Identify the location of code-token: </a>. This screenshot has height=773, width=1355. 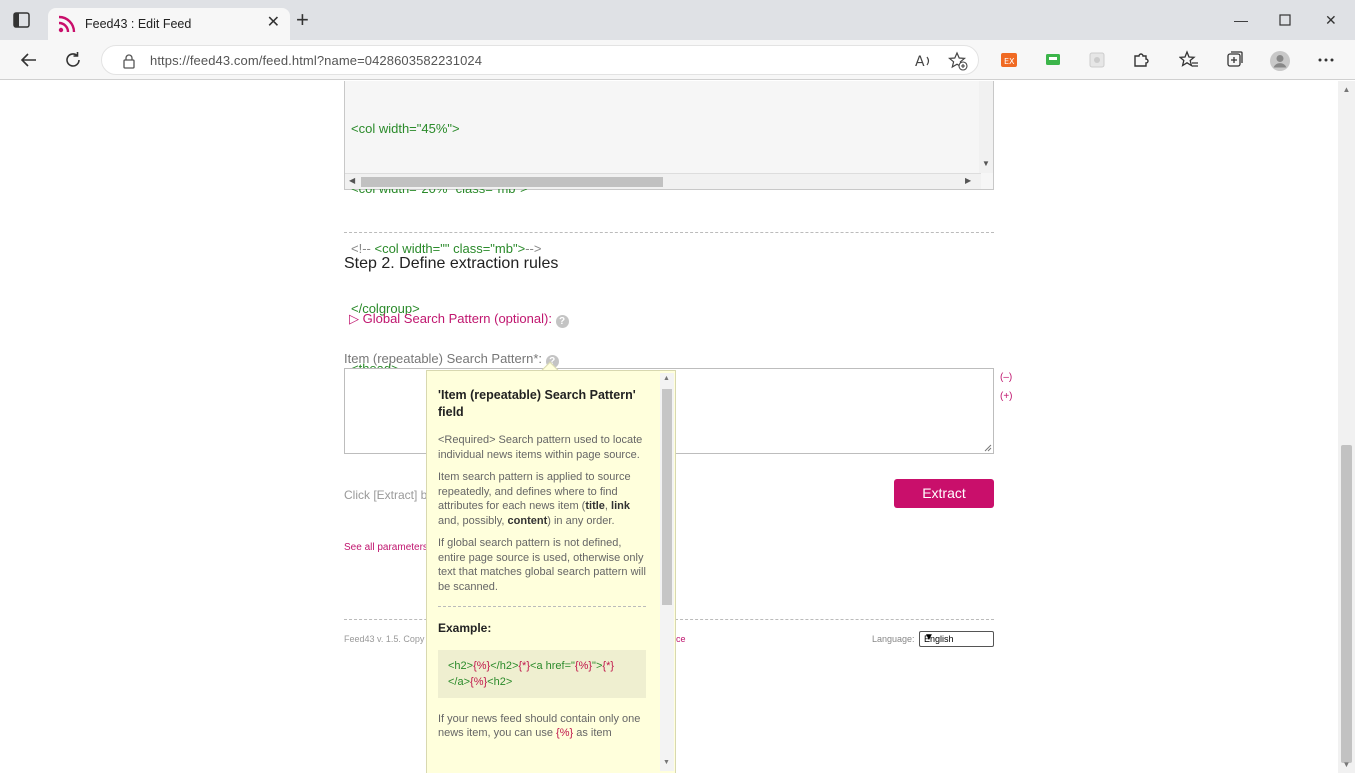
(459, 681).